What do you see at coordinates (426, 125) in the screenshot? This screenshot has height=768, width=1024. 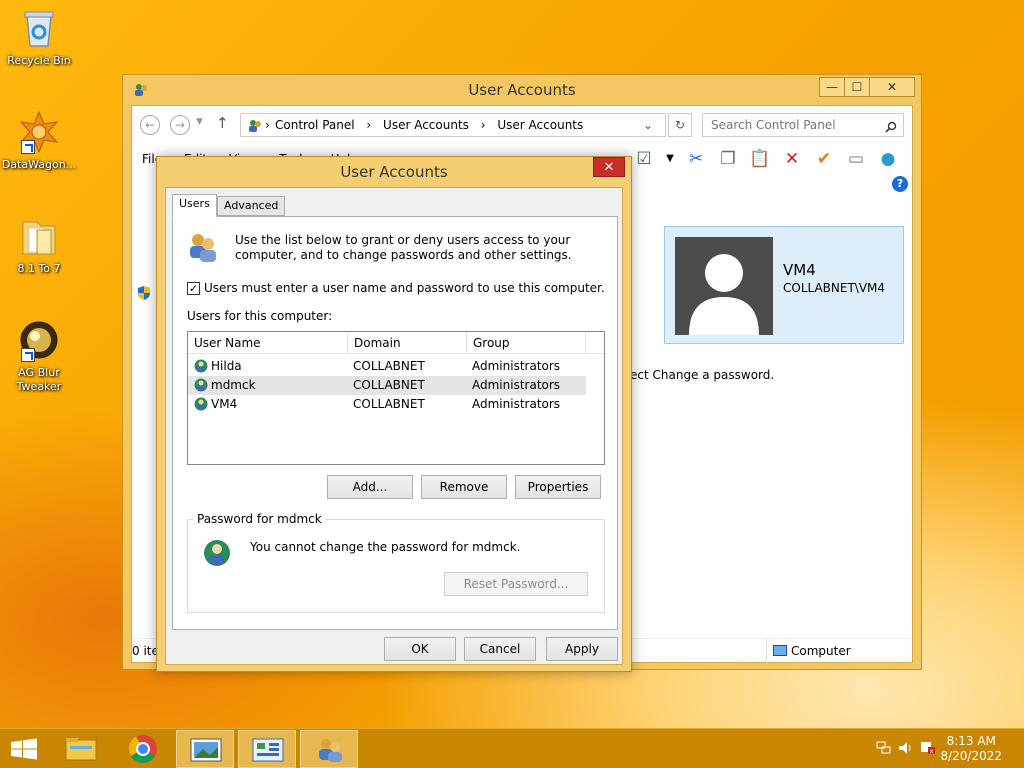 I see `breadcrumb-user-accounts: User Accounts` at bounding box center [426, 125].